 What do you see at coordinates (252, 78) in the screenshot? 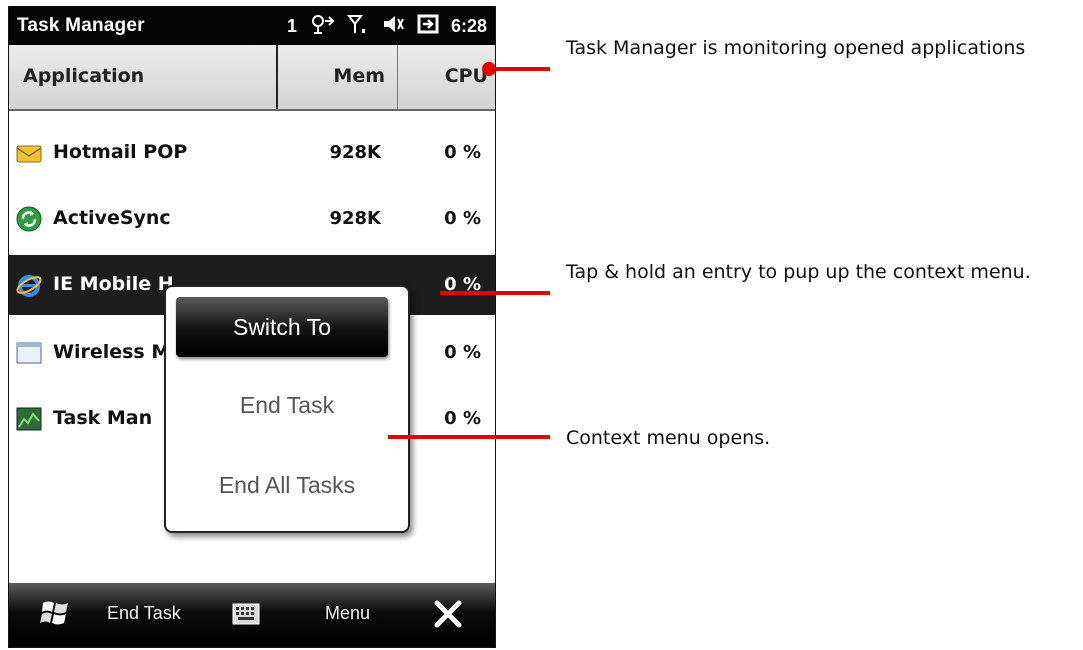
I see `table-header: Application Mem CPU` at bounding box center [252, 78].